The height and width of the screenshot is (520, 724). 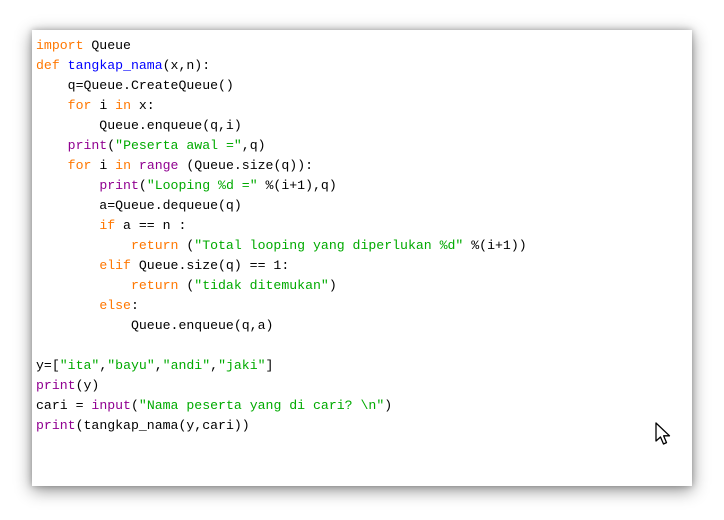 I want to click on builtin-token: range, so click(x=158, y=165).